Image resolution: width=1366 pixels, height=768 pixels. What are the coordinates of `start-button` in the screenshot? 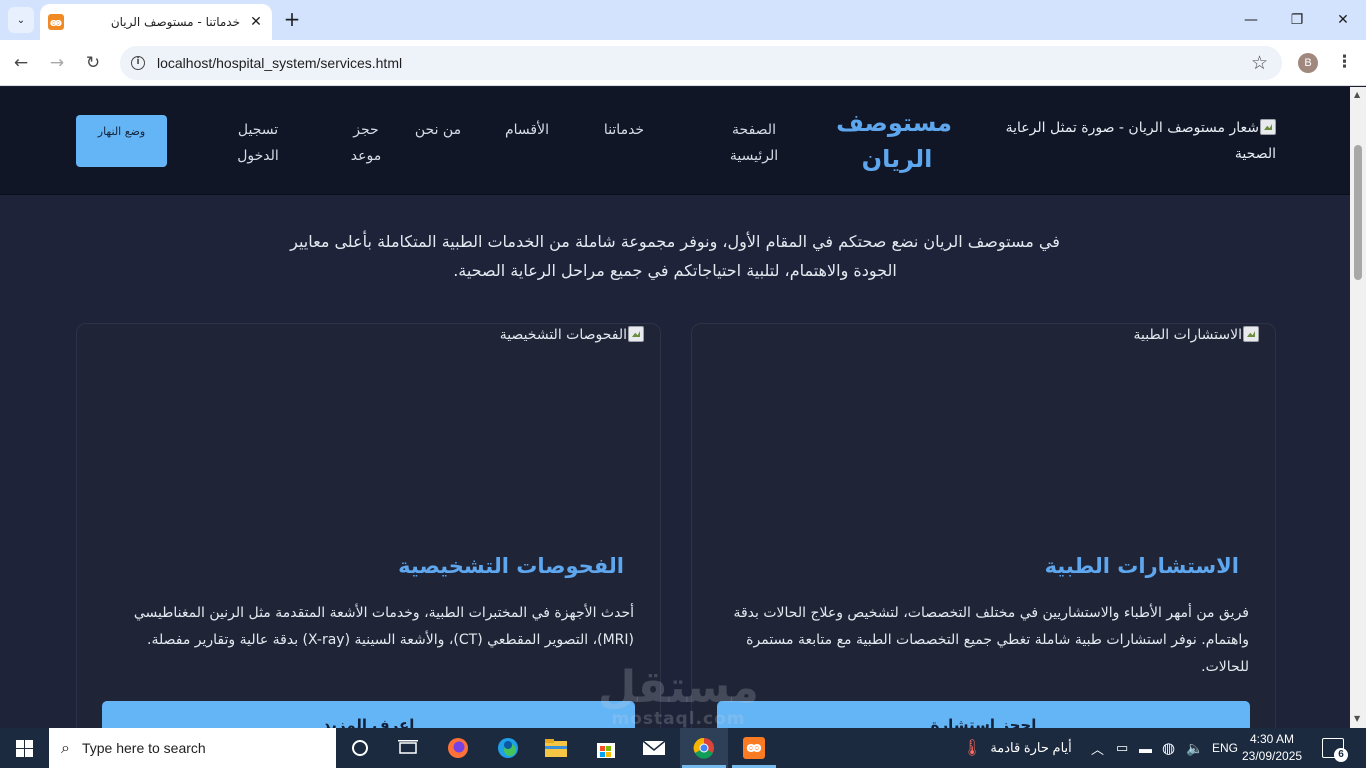 It's located at (24, 748).